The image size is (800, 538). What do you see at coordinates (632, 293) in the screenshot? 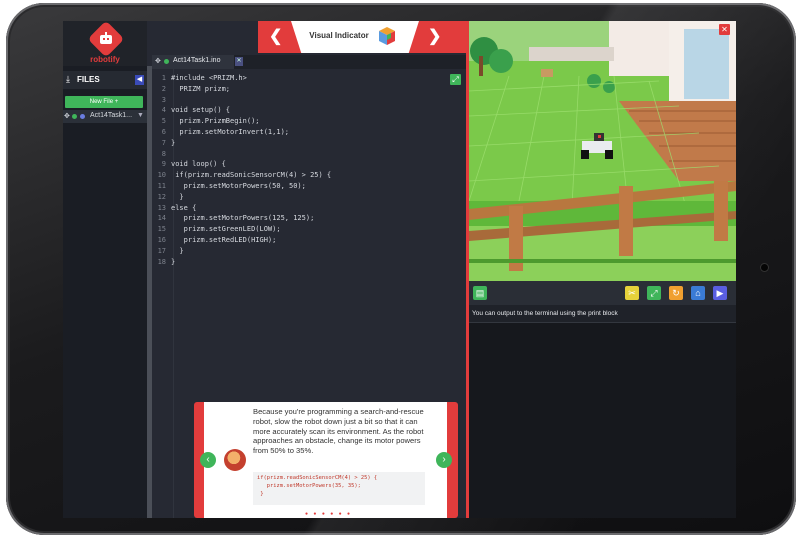
I see `compress-icon: ✂` at bounding box center [632, 293].